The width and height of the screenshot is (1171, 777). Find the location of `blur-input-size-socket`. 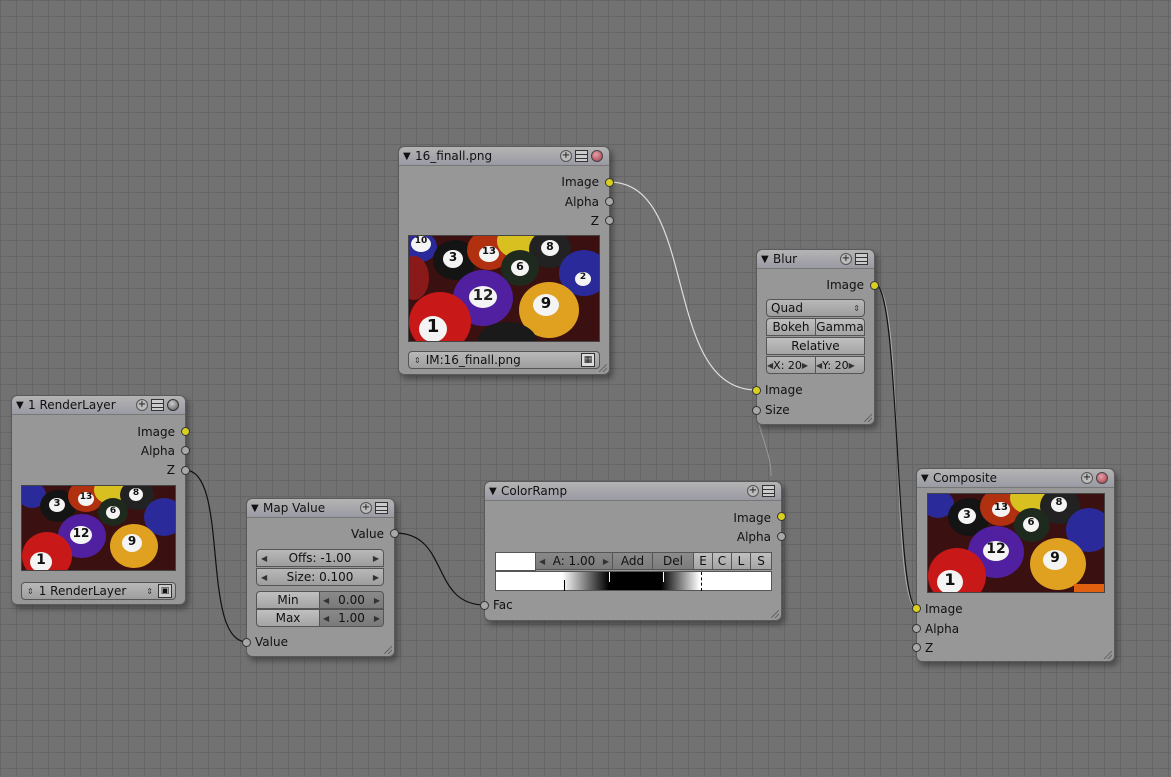

blur-input-size-socket is located at coordinates (756, 410).